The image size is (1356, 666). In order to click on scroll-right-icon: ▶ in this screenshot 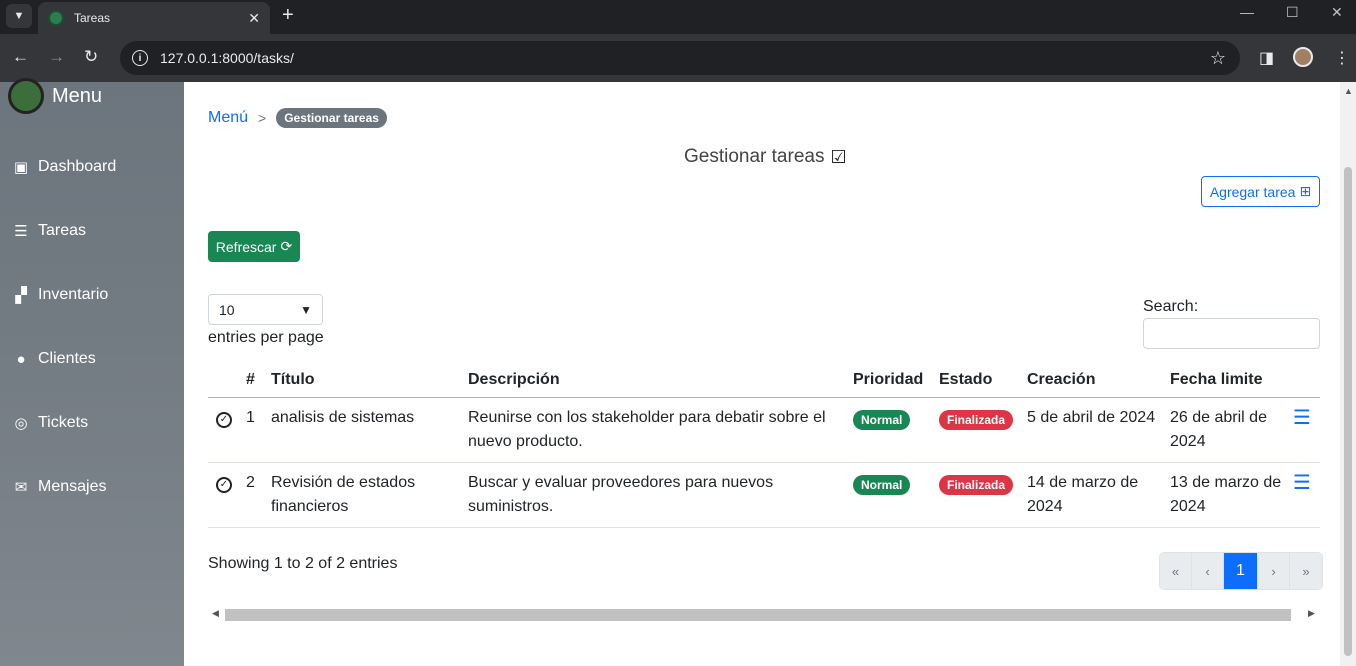, I will do `click(1311, 613)`.